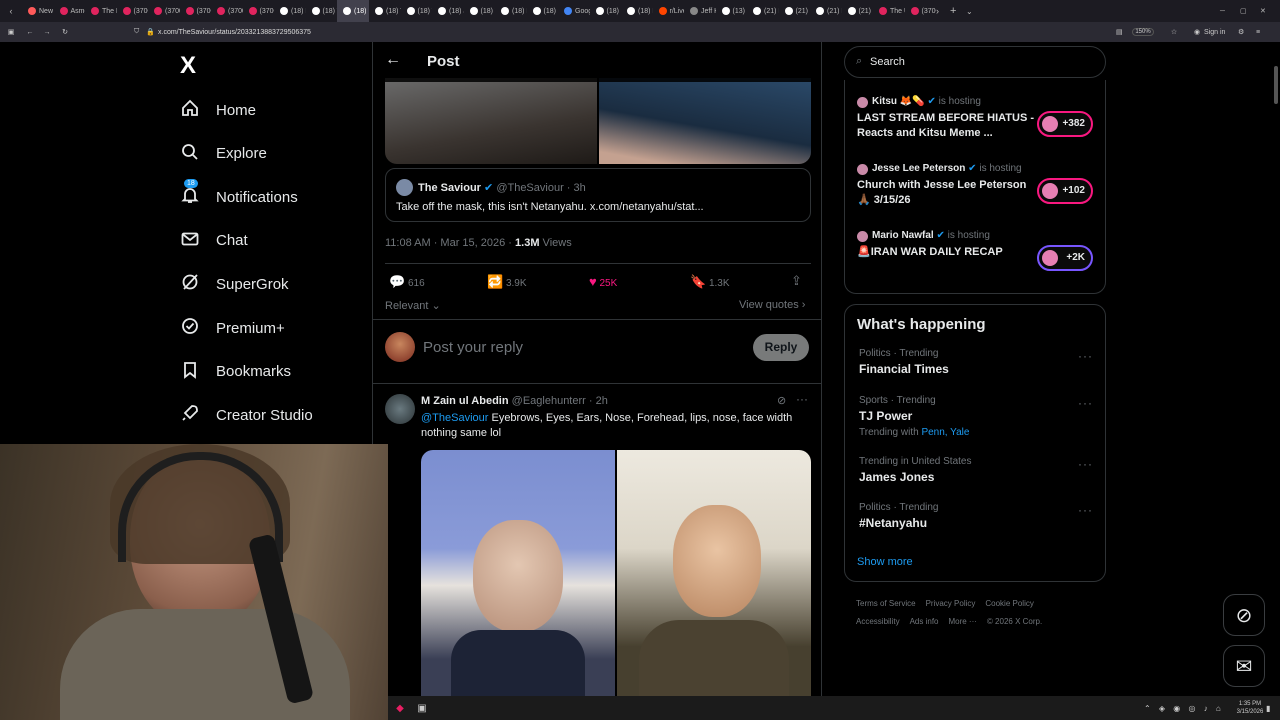 Image resolution: width=1280 pixels, height=720 pixels. Describe the element at coordinates (1270, 11) in the screenshot. I see `close-window-button: ✕` at that location.